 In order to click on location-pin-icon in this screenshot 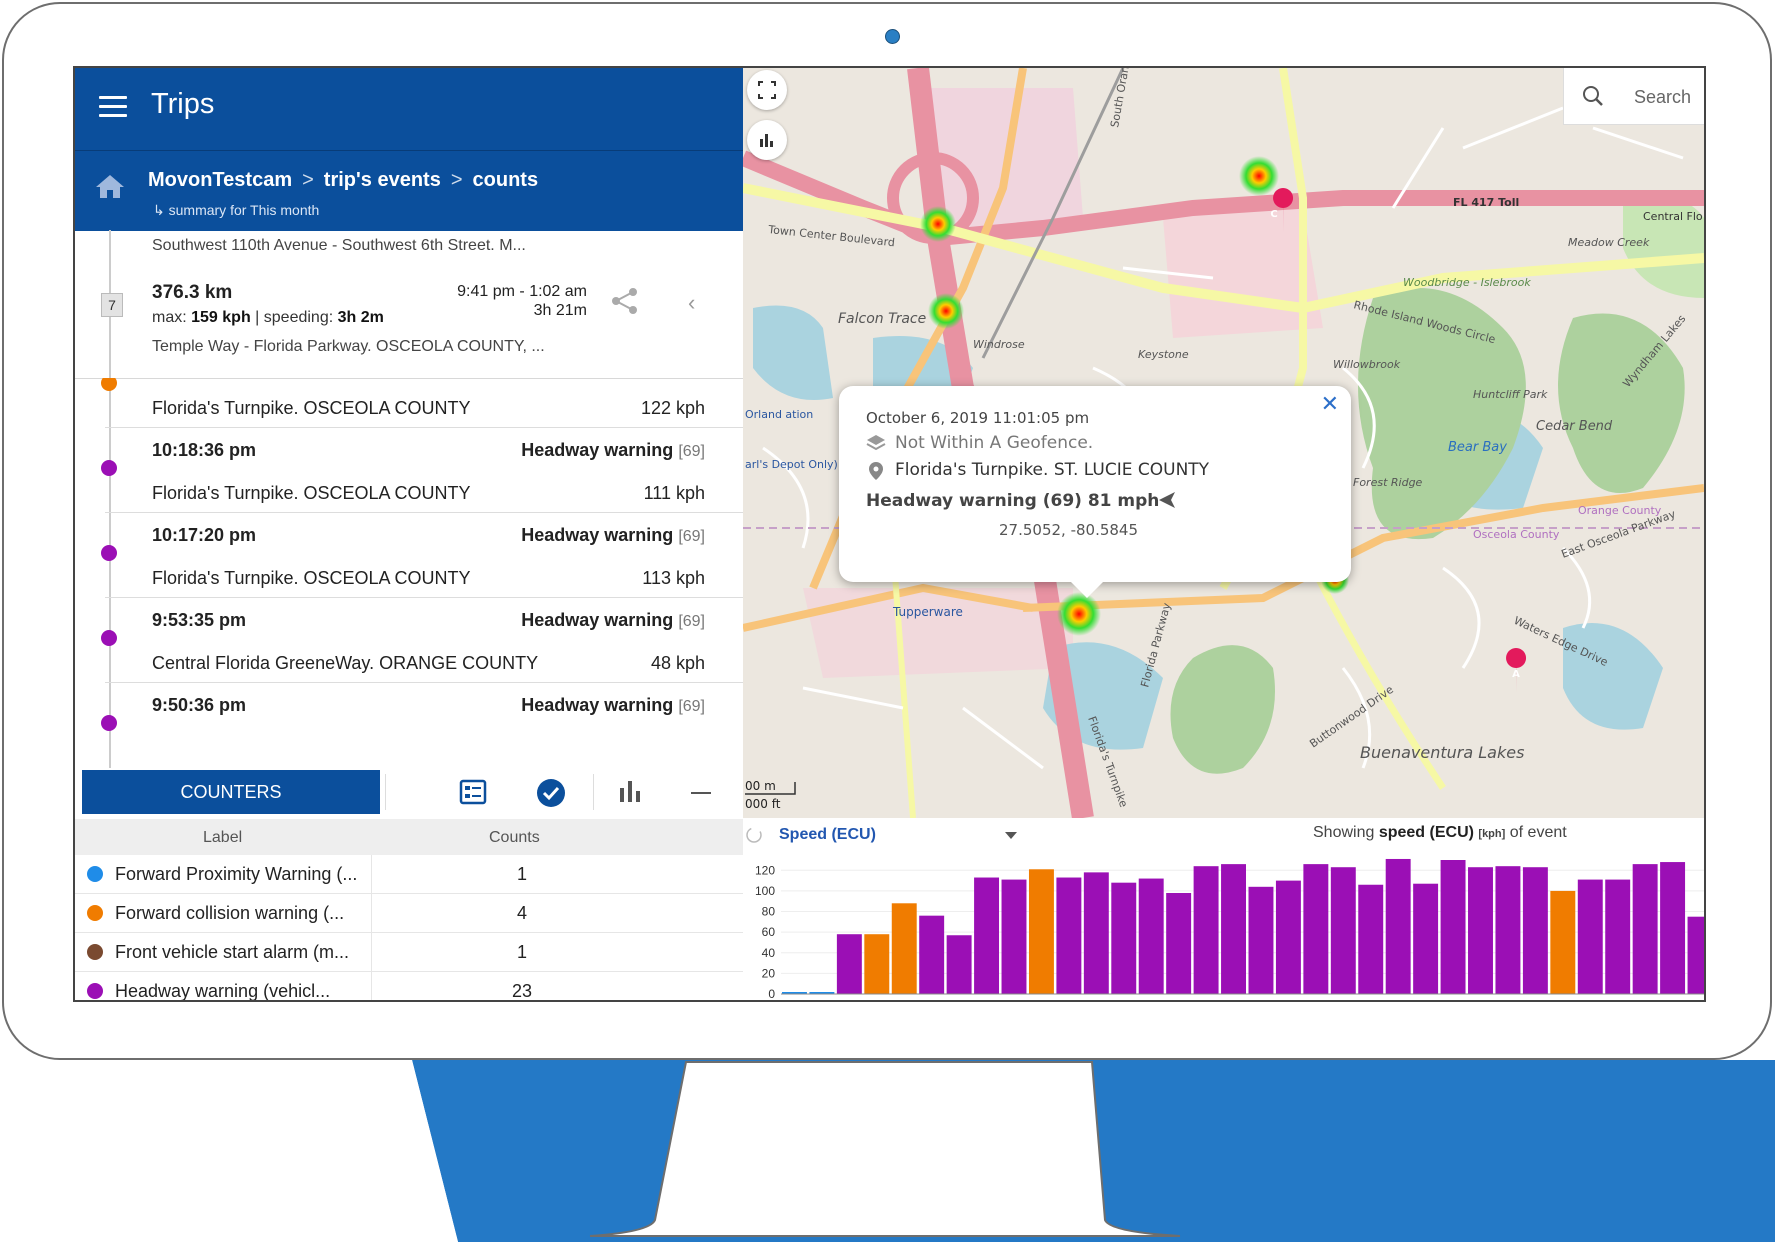, I will do `click(876, 471)`.